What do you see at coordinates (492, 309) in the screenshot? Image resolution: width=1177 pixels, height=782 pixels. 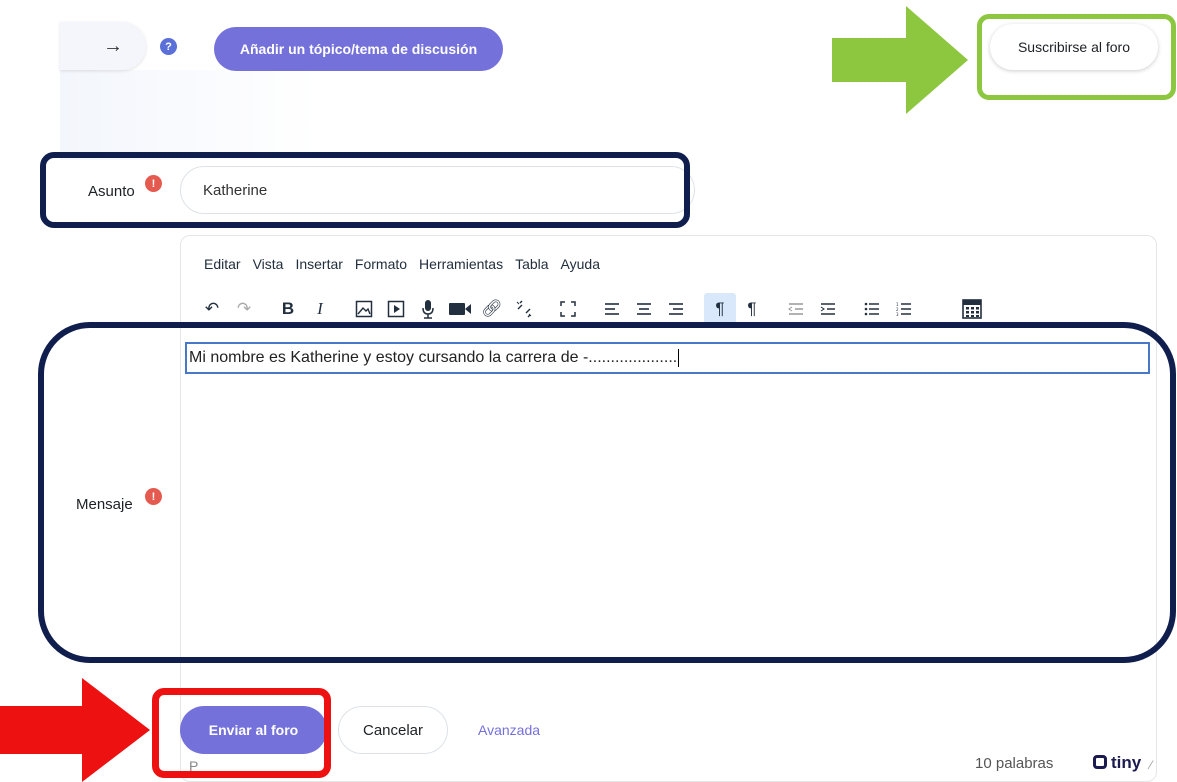 I see `link-icon: 🔗︎` at bounding box center [492, 309].